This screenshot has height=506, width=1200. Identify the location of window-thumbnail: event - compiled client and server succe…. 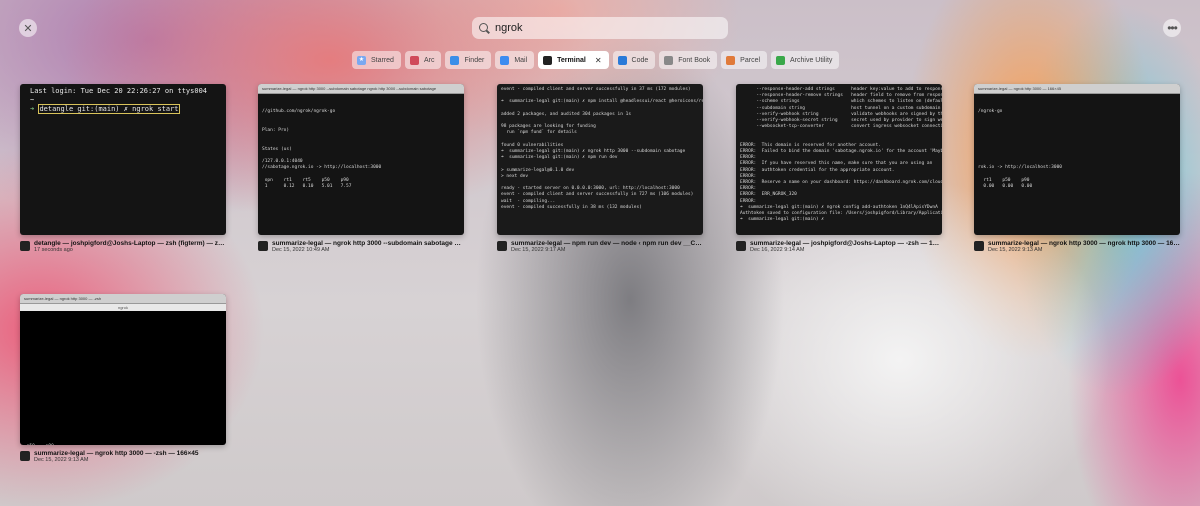
(600, 159).